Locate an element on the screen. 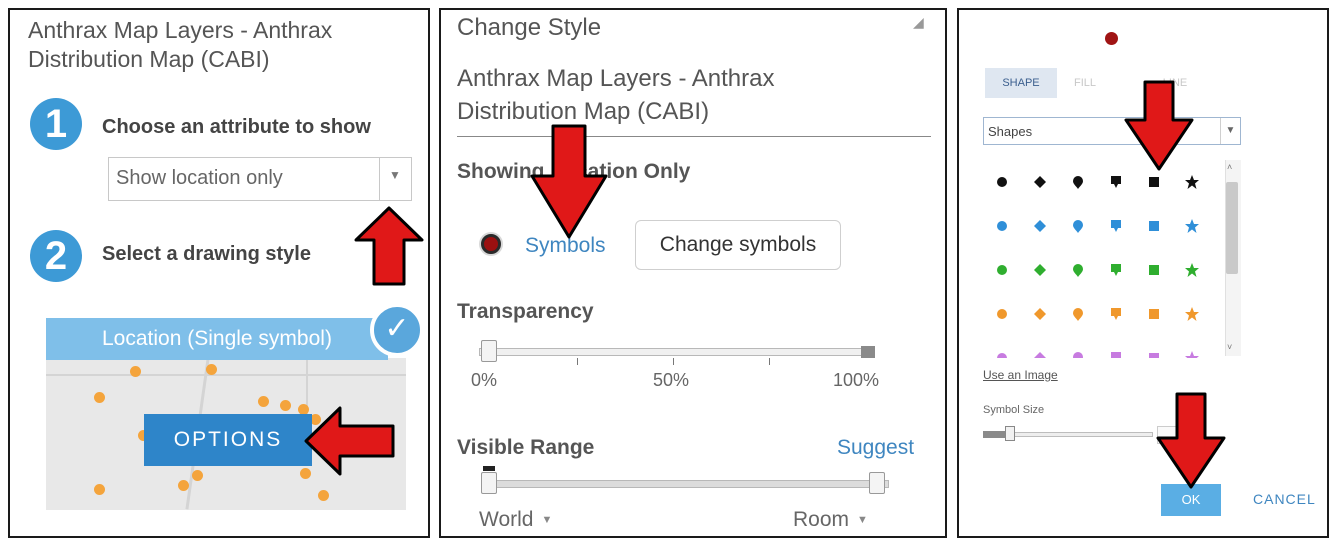 The image size is (1331, 539). symbol-preview-icon is located at coordinates (491, 244).